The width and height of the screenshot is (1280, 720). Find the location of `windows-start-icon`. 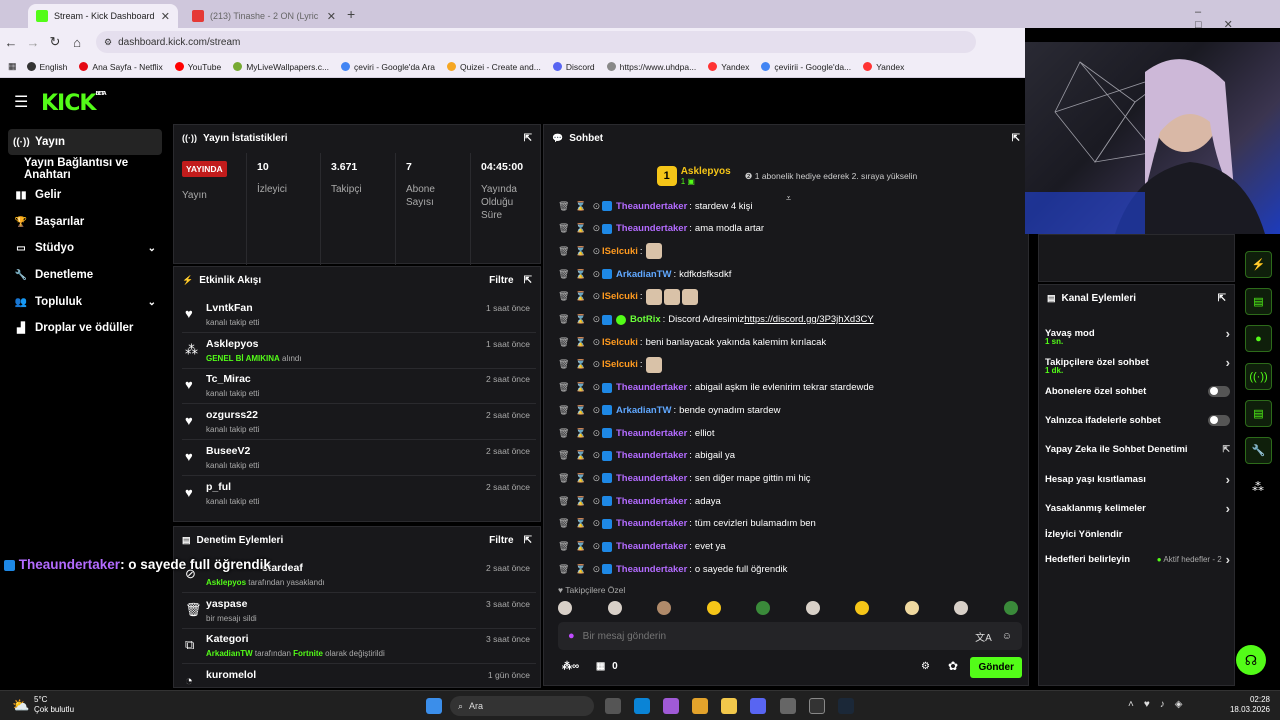

windows-start-icon is located at coordinates (434, 706).